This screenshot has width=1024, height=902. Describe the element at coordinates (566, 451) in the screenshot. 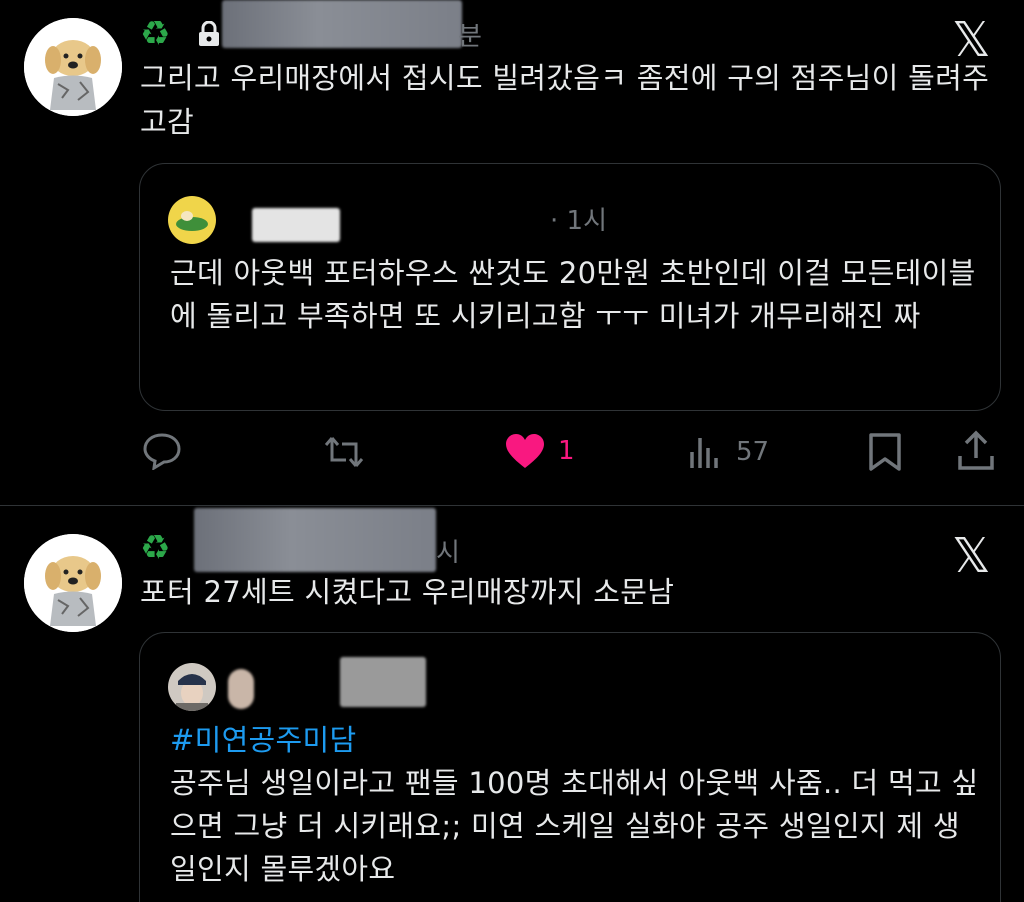

I see `like-count: 1` at that location.